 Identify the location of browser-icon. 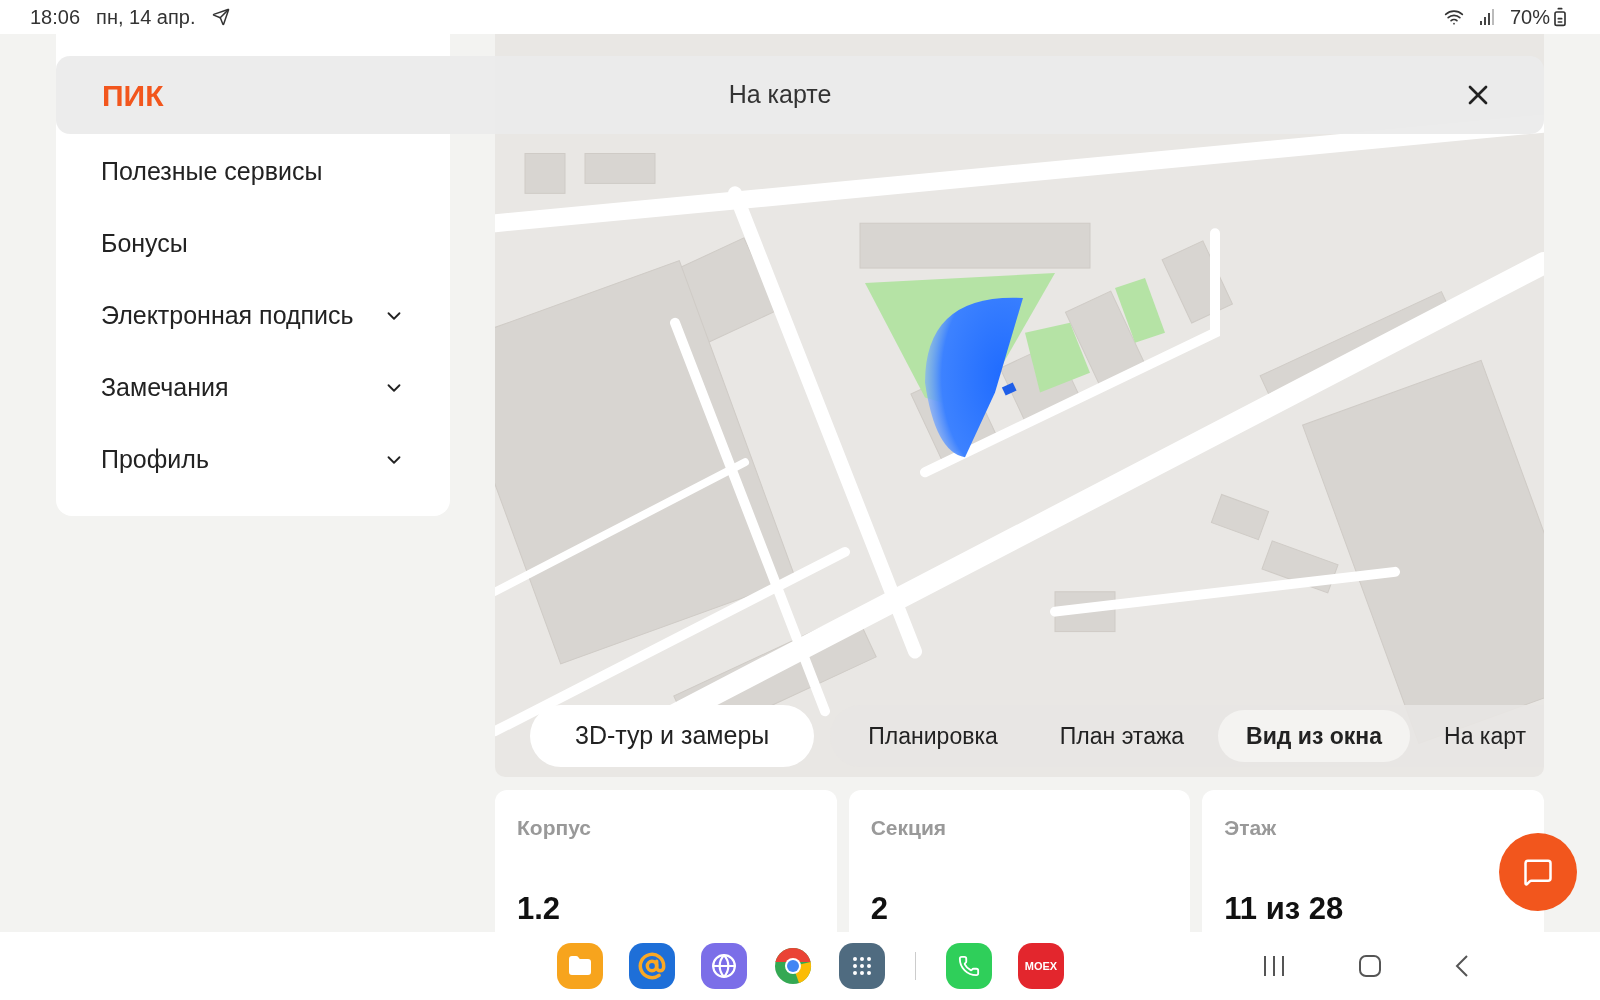
(793, 966).